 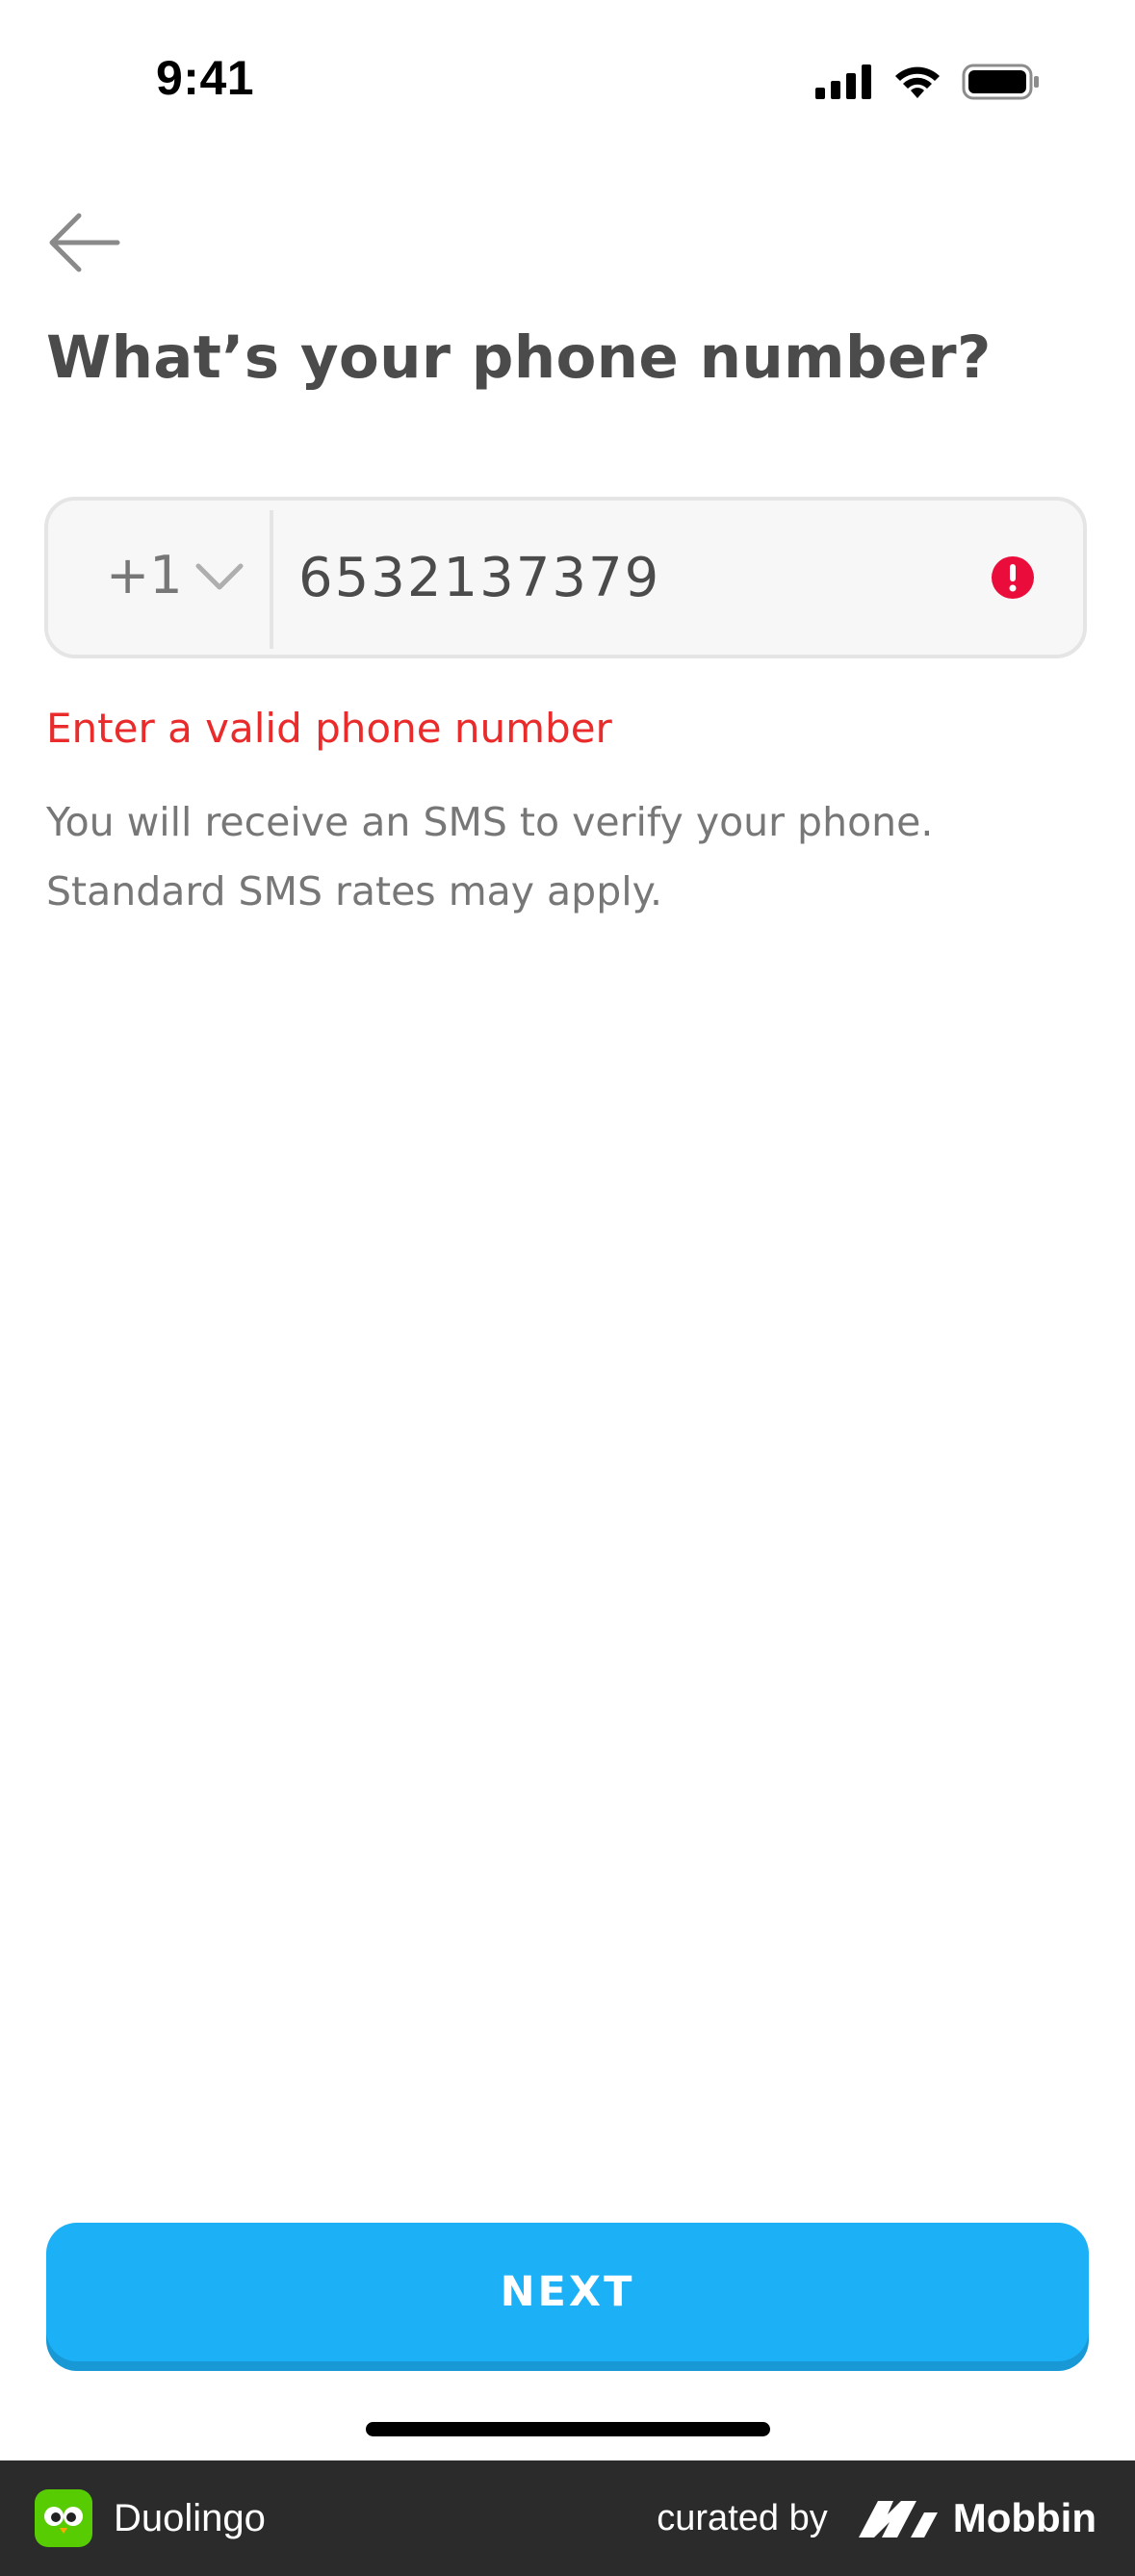 I want to click on phone-number-field: +1, so click(x=565, y=578).